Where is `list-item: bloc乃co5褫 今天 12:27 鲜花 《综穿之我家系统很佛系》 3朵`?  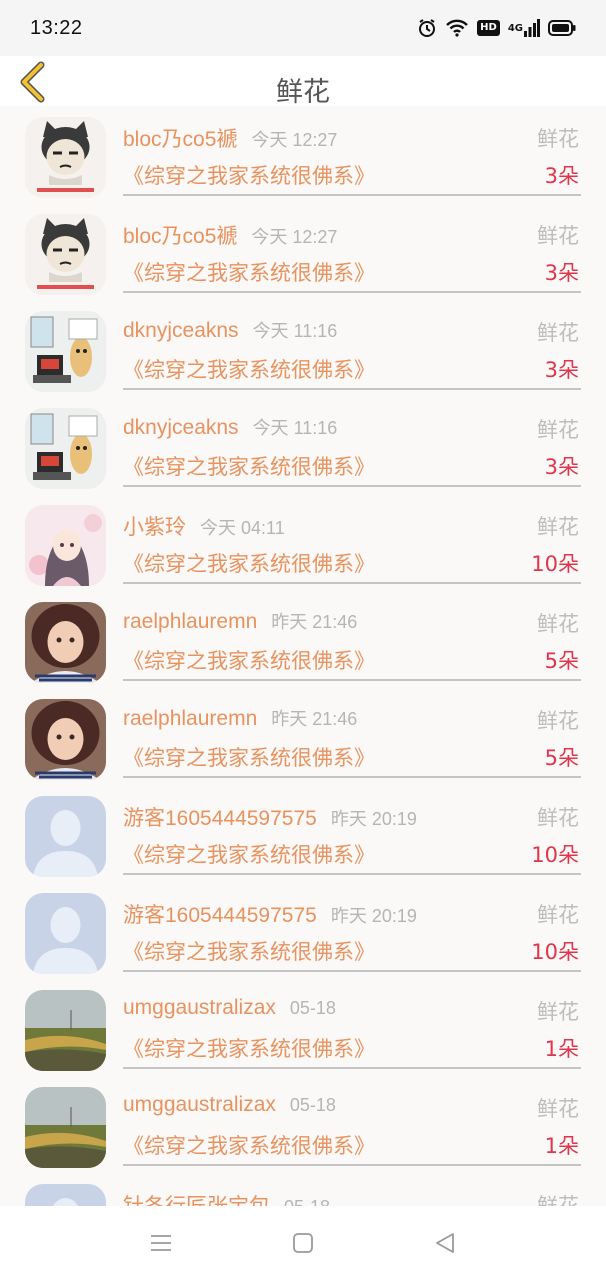
list-item: bloc乃co5褫 今天 12:27 鲜花 《综穿之我家系统很佛系》 3朵 is located at coordinates (303, 154).